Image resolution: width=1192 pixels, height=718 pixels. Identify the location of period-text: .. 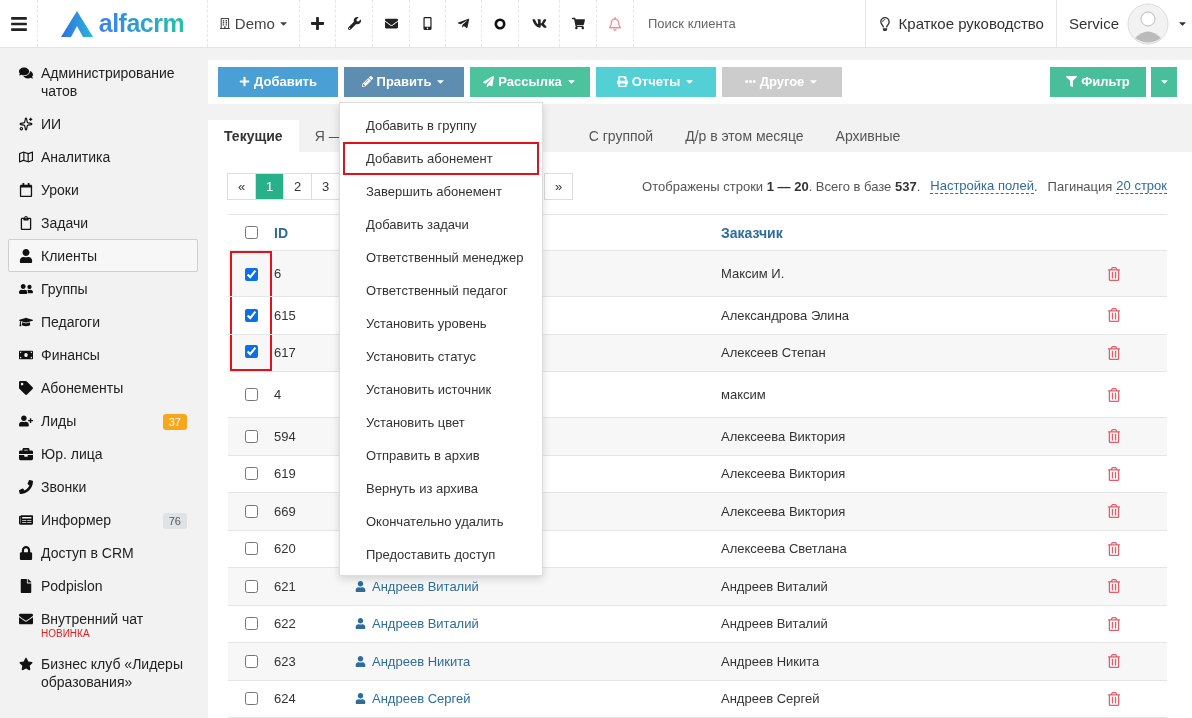
(1035, 186).